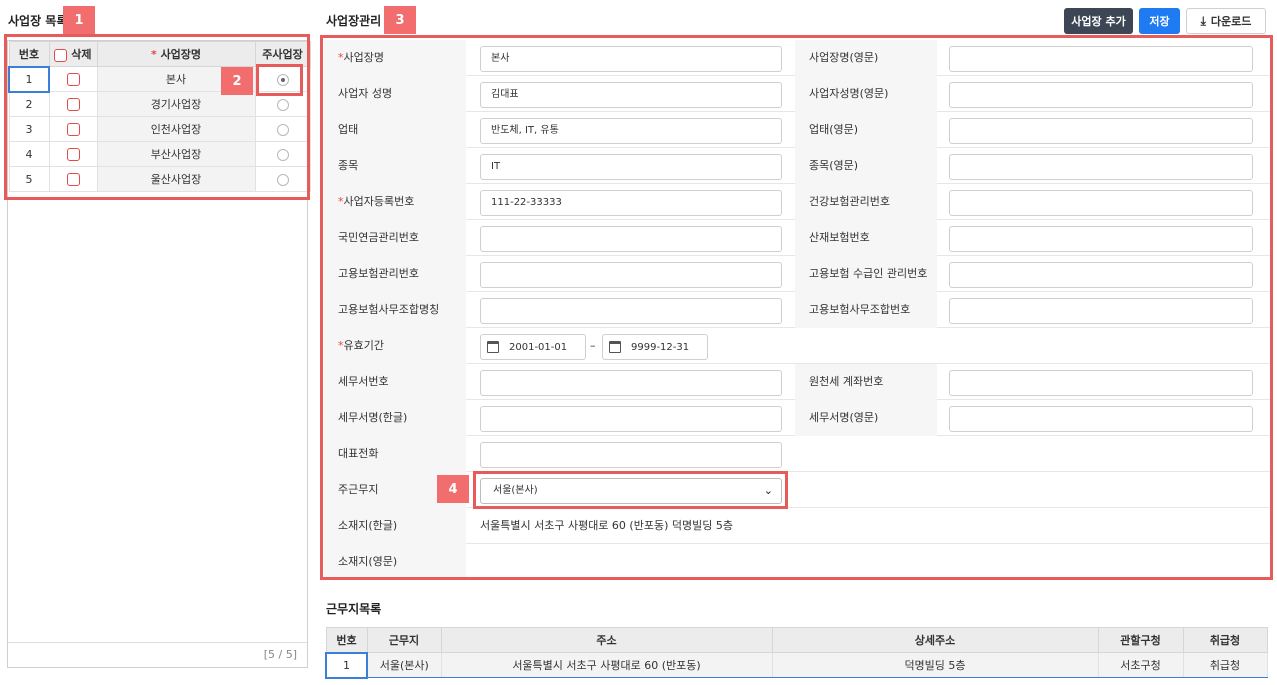 The width and height of the screenshot is (1277, 685). What do you see at coordinates (395, 202) in the screenshot?
I see `label-reg-no: *사업자등록번호` at bounding box center [395, 202].